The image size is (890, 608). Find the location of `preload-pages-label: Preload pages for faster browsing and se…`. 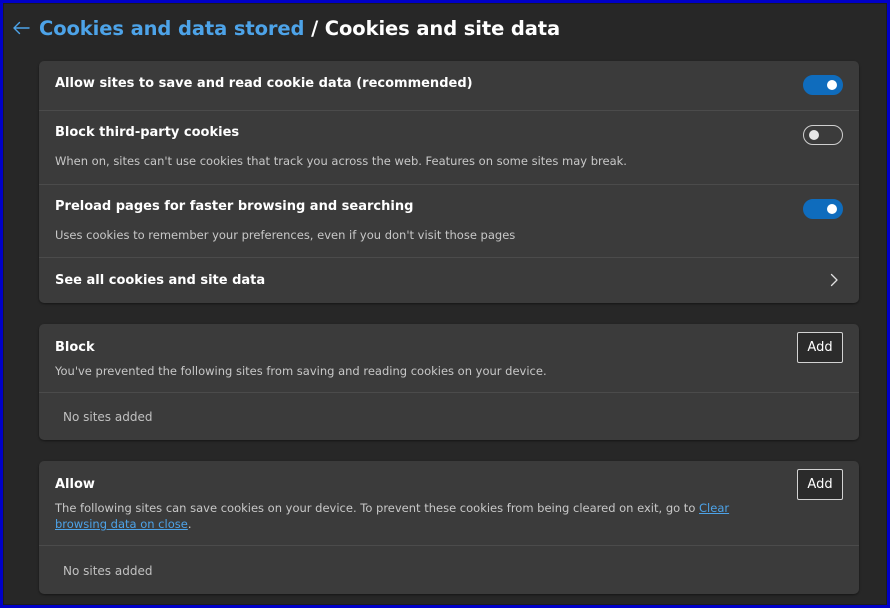

preload-pages-label: Preload pages for faster browsing and se… is located at coordinates (234, 206).